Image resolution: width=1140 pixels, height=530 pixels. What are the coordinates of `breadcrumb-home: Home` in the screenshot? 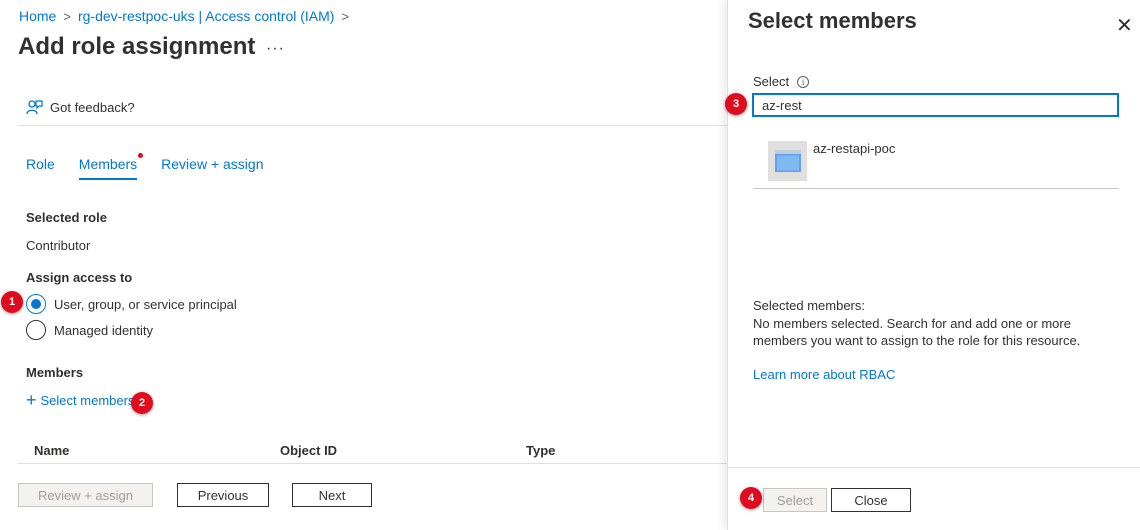 It's located at (37, 16).